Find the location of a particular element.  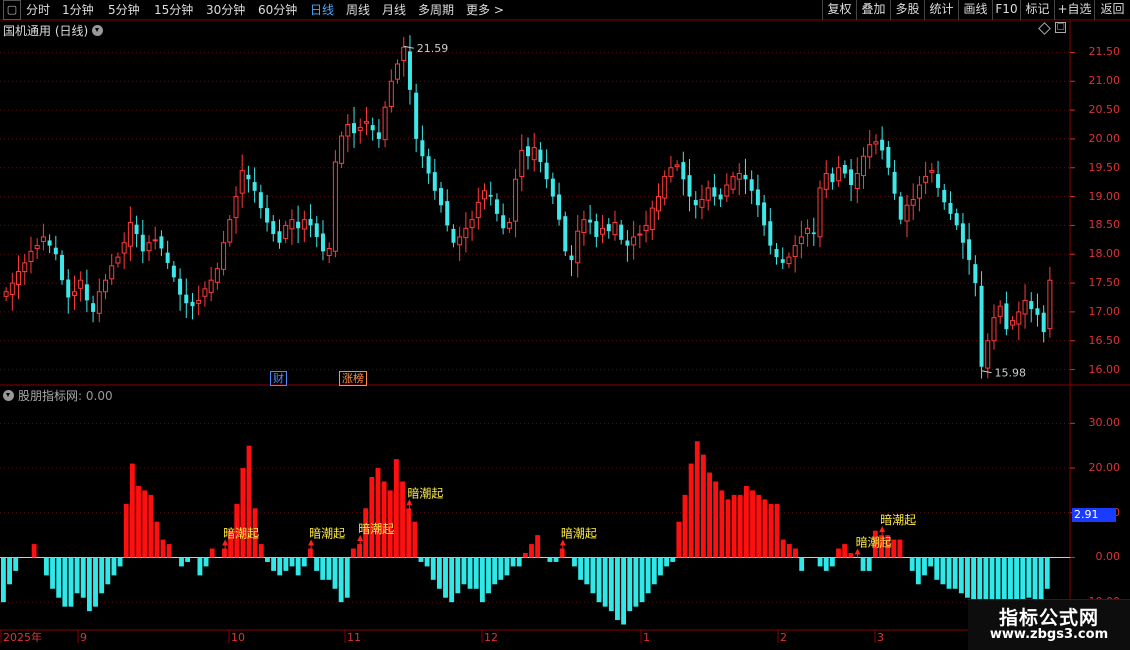

close-panel-icon: ▢ is located at coordinates (1060, 27).